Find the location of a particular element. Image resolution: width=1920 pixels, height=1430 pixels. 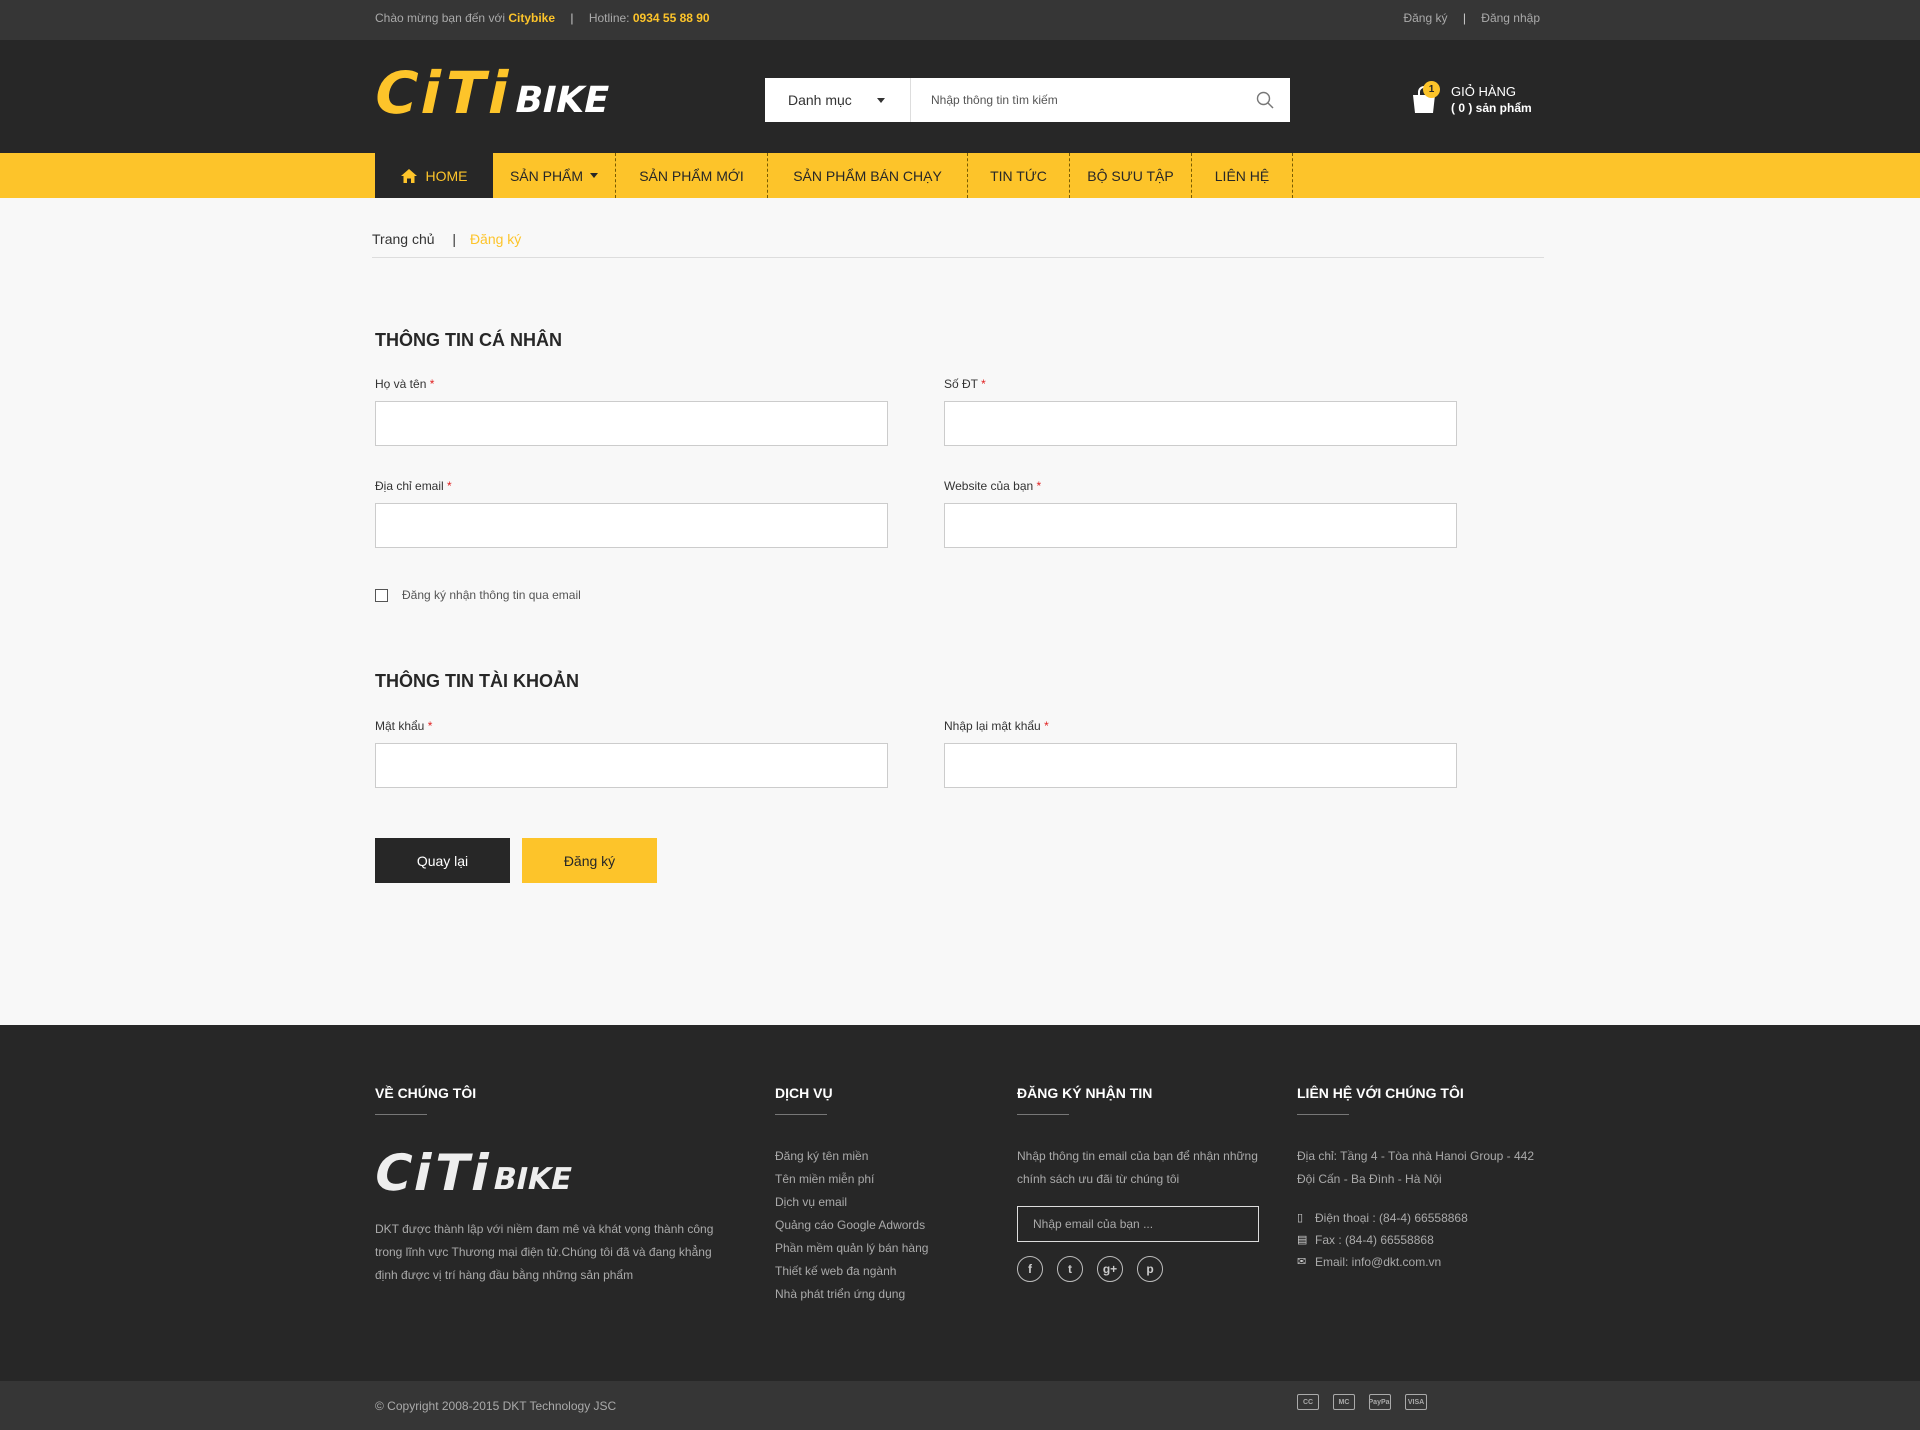

visa-icon: VISA is located at coordinates (1416, 1402).